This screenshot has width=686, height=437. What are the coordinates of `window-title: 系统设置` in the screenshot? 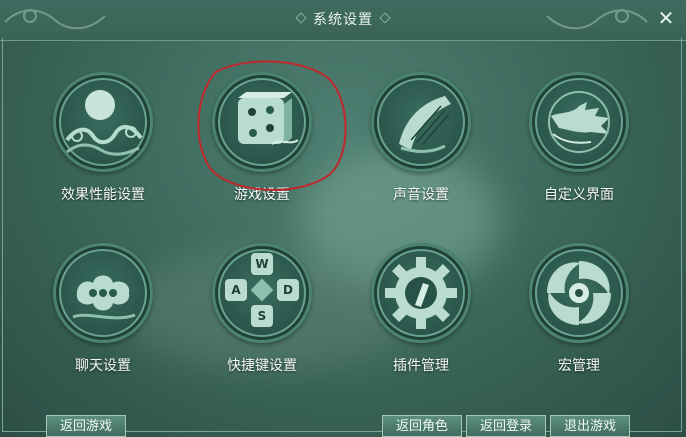 It's located at (343, 19).